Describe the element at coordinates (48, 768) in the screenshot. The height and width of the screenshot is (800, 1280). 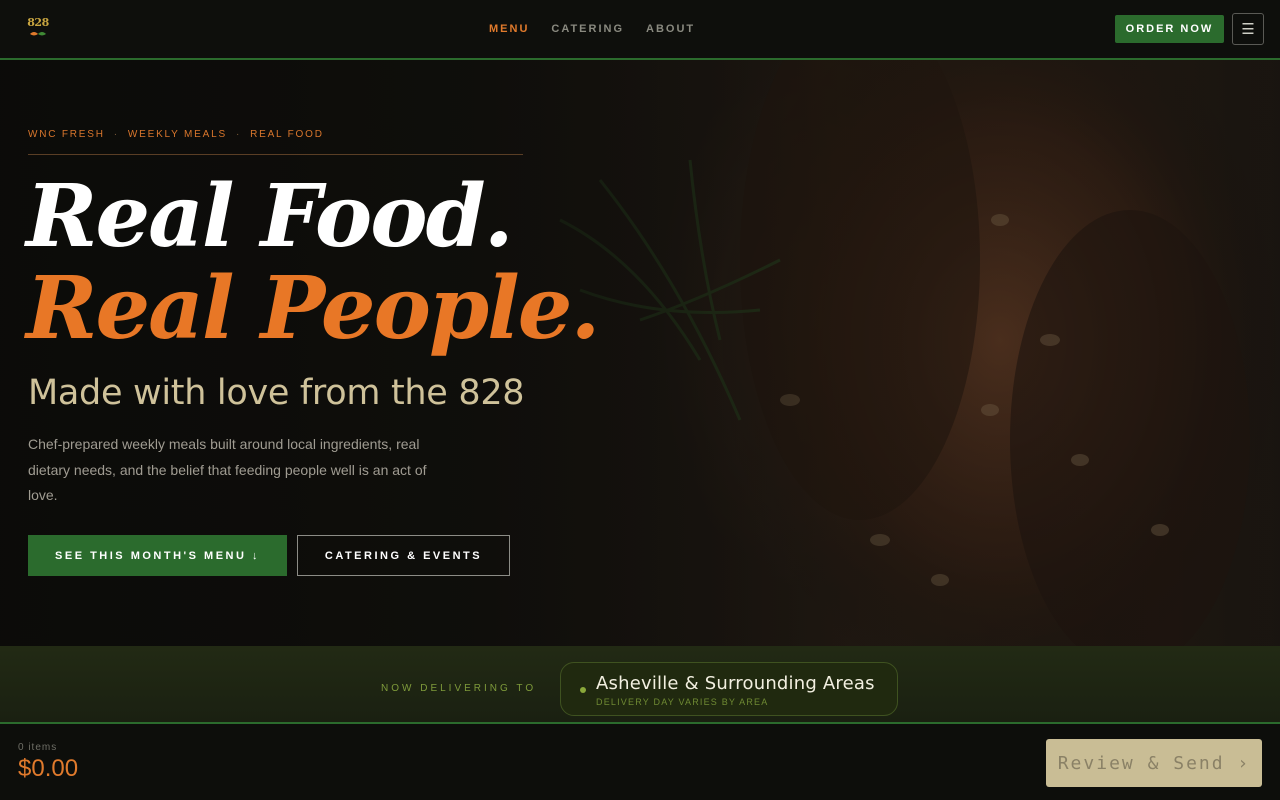
I see `cart-total: $0.00` at that location.